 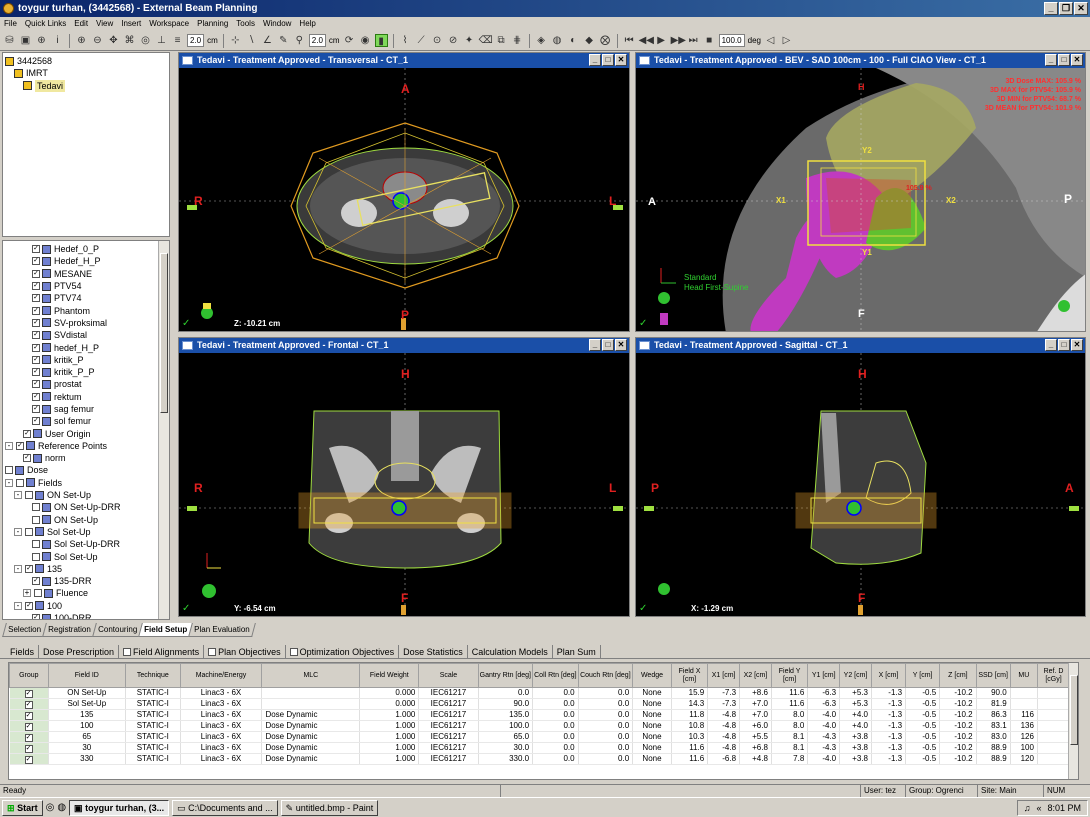 What do you see at coordinates (145, 40) in the screenshot?
I see `window-level-icon: ◎` at bounding box center [145, 40].